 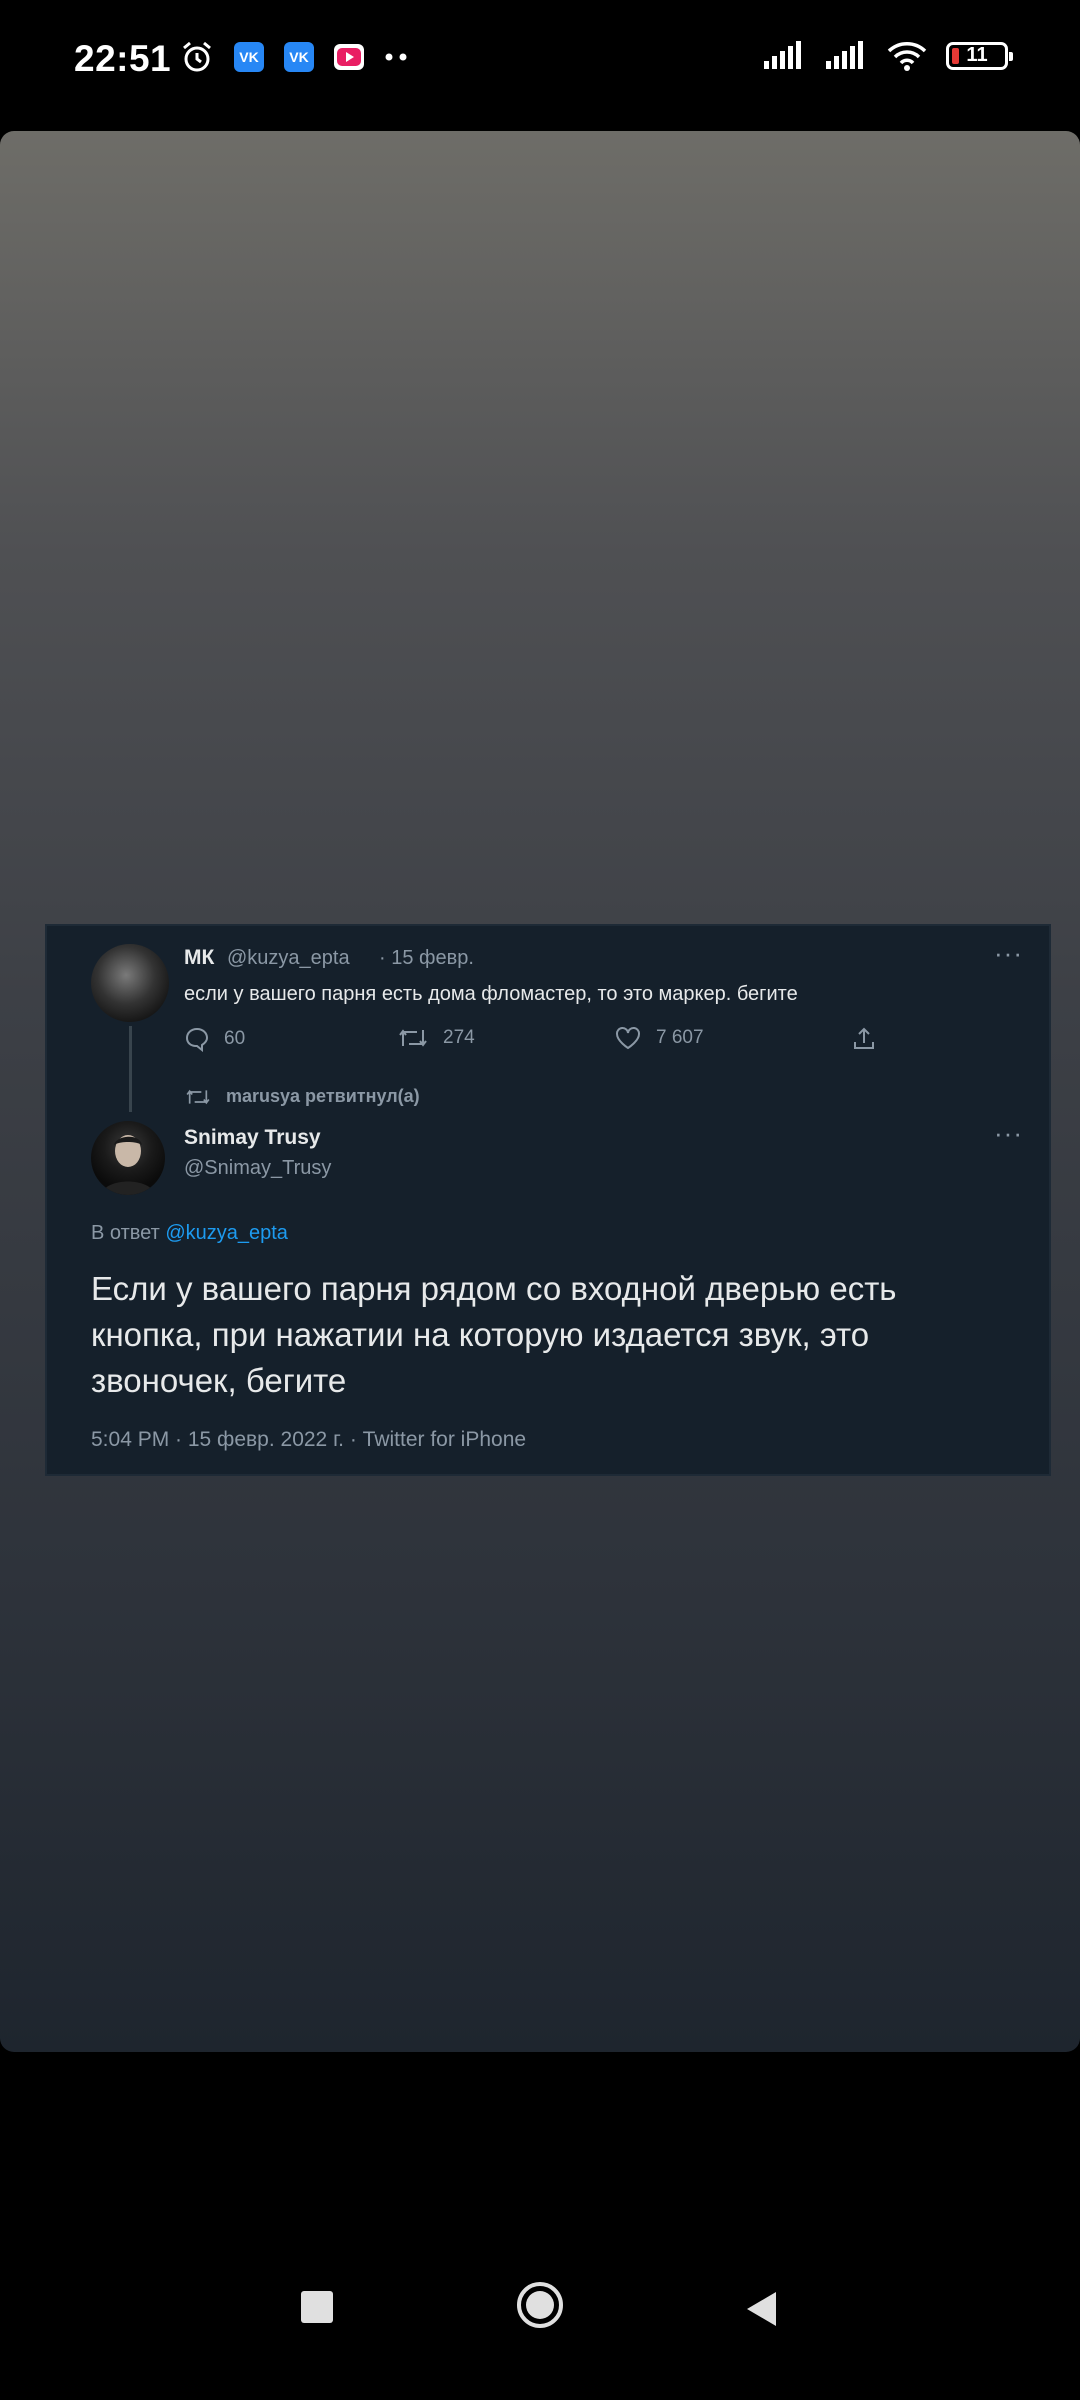 I want to click on status-bar: 22:51 VK VK 11, so click(x=540, y=59).